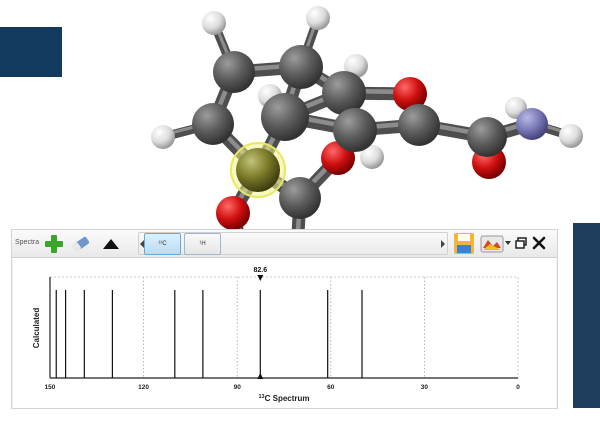 The image size is (600, 421). What do you see at coordinates (202, 244) in the screenshot?
I see `tab-1h: ¹H` at bounding box center [202, 244].